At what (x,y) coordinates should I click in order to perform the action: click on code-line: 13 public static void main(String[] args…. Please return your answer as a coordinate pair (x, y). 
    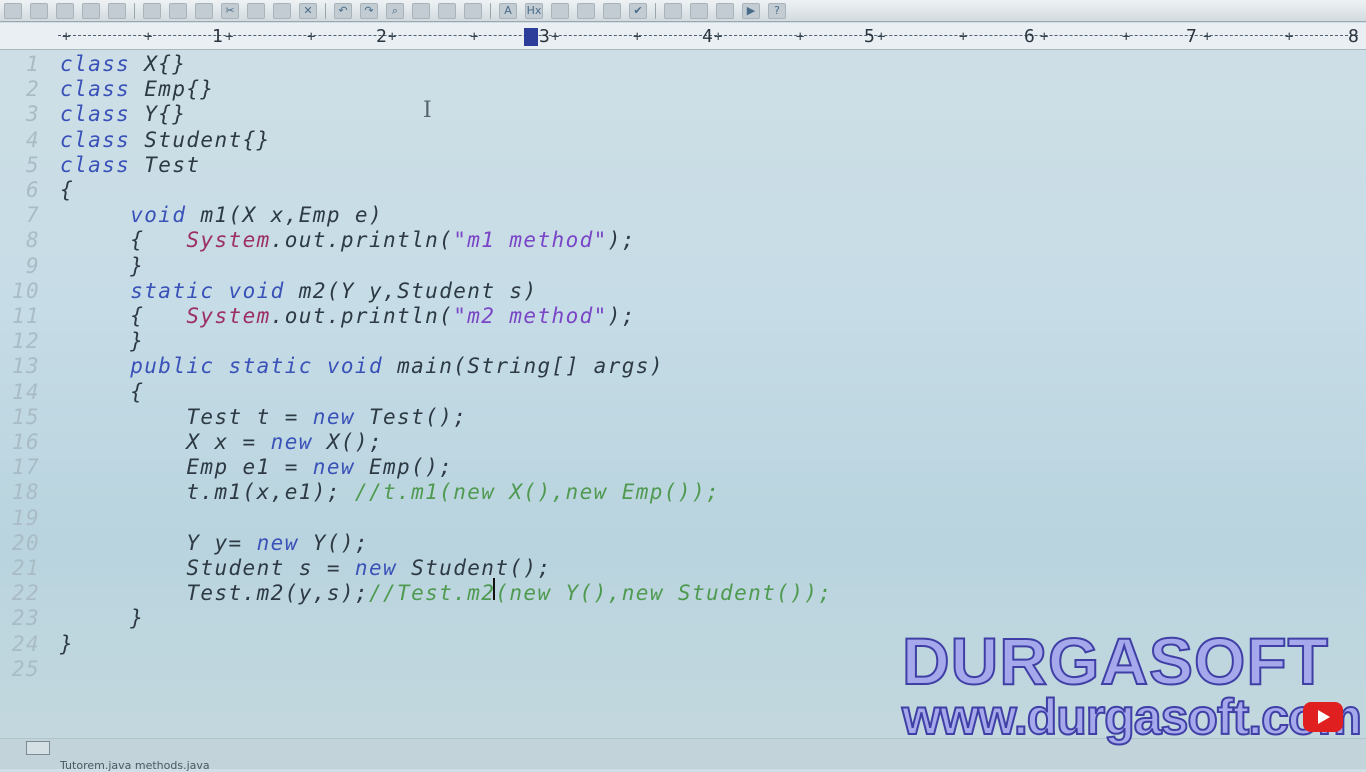
    Looking at the image, I should click on (683, 366).